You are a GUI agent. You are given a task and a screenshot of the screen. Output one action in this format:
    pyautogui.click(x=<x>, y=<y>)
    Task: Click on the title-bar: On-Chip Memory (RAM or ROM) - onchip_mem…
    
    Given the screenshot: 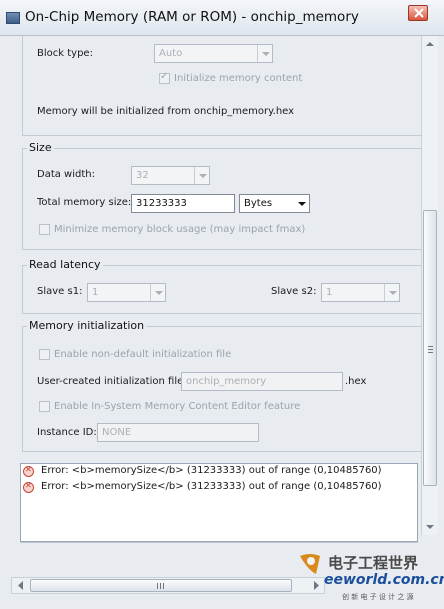 What is the action you would take?
    pyautogui.click(x=222, y=18)
    